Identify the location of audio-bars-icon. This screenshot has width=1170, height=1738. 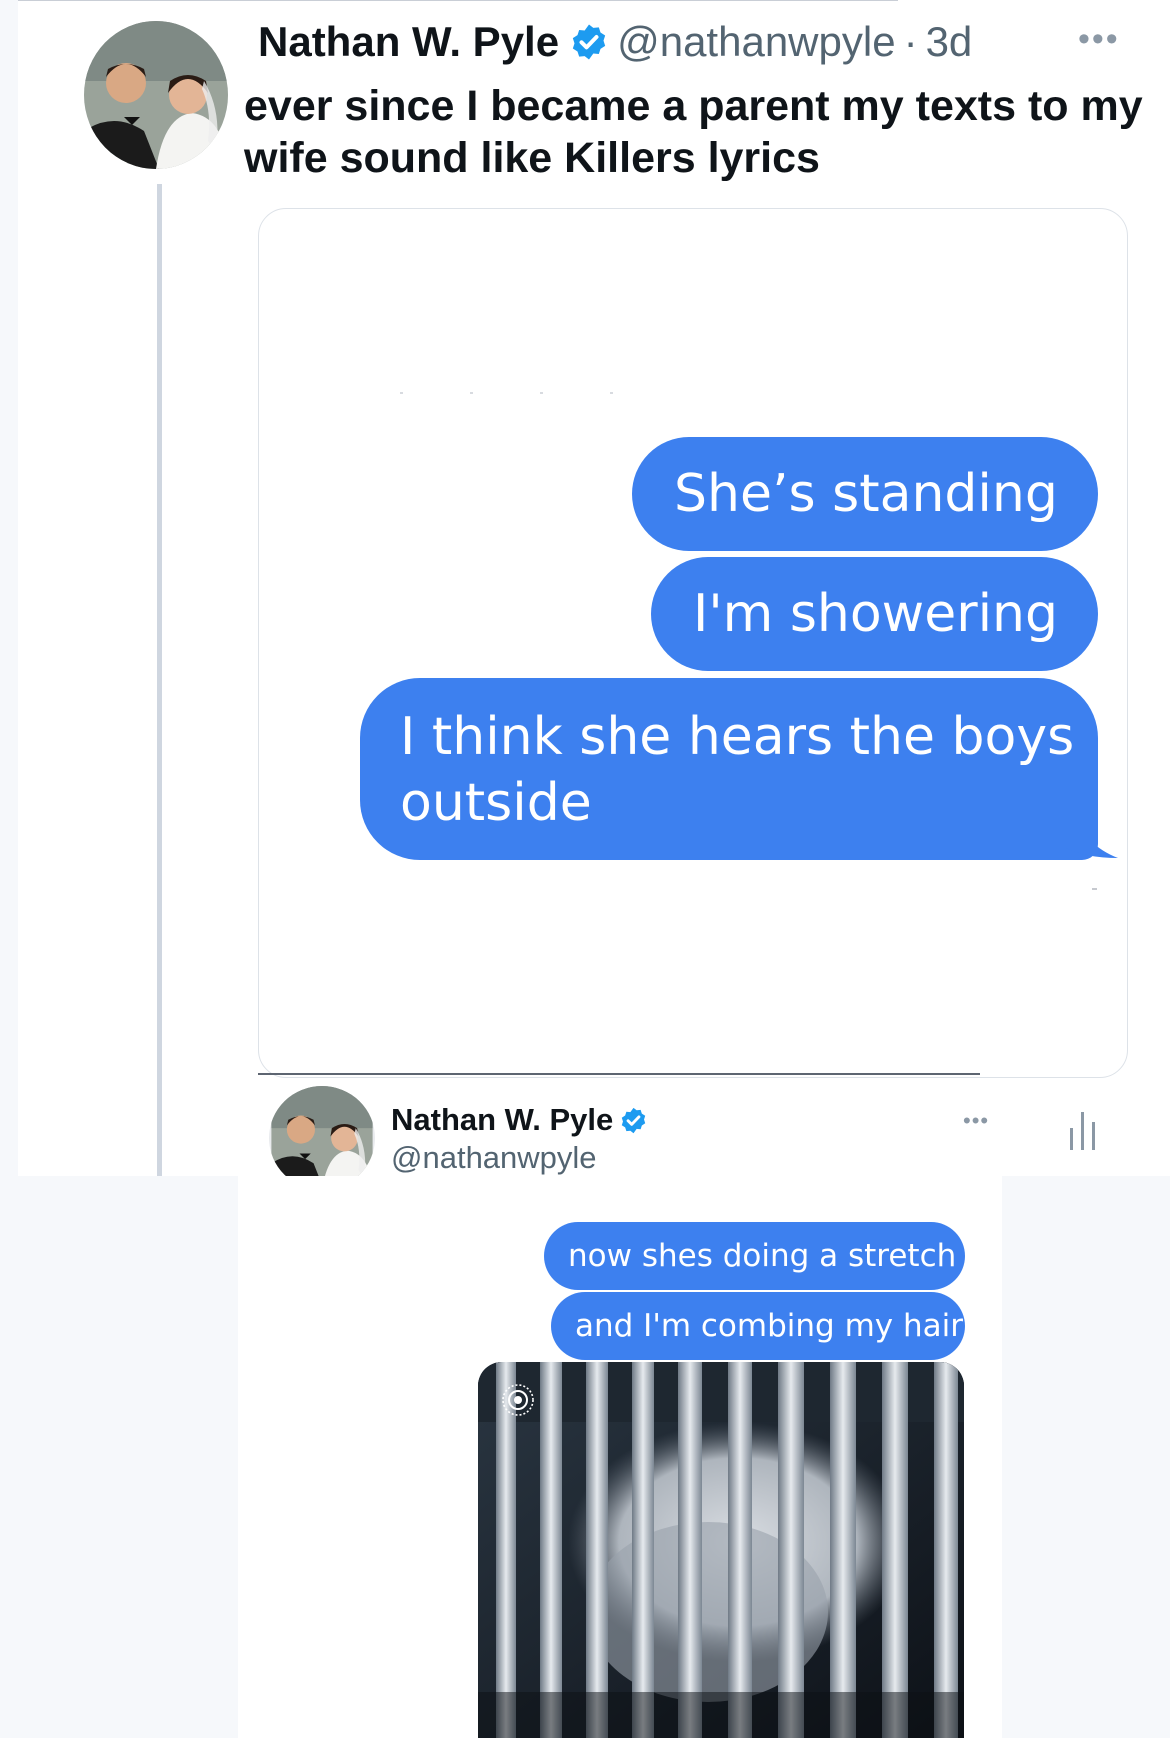
(1083, 1131).